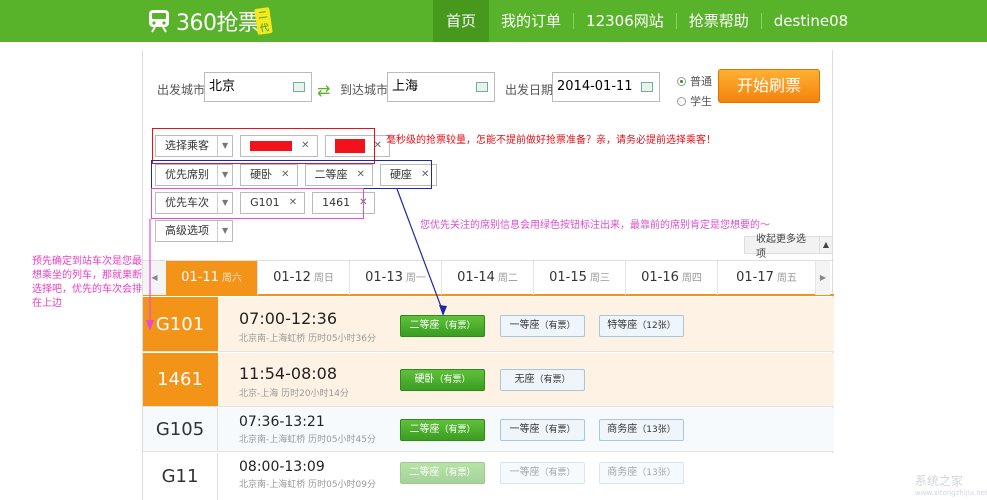  What do you see at coordinates (291, 174) in the screenshot?
I see `seat-highlight-box` at bounding box center [291, 174].